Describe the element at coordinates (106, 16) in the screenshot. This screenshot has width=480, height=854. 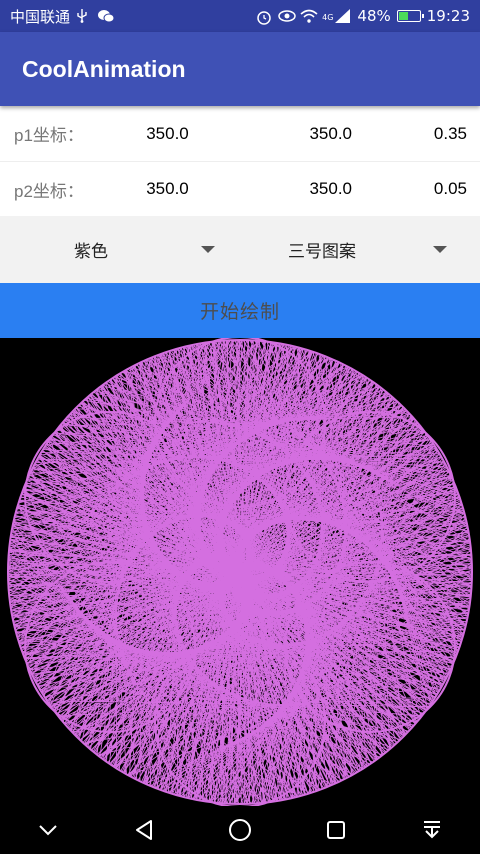
I see `wechat-icon` at that location.